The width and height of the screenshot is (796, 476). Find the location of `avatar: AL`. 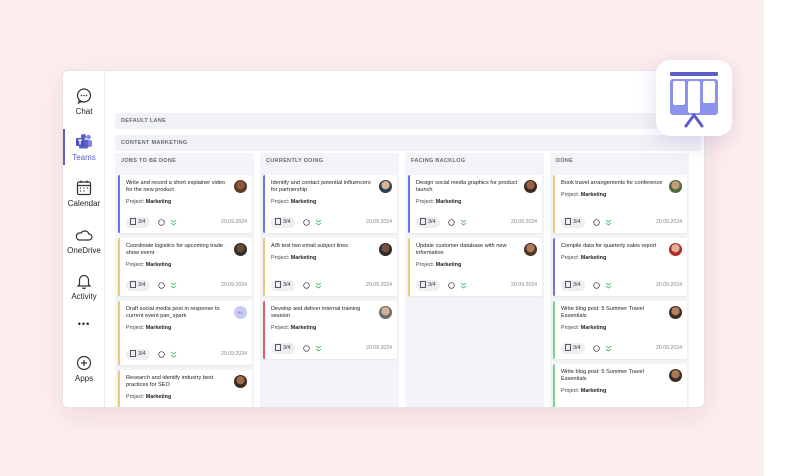

avatar: AL is located at coordinates (240, 312).